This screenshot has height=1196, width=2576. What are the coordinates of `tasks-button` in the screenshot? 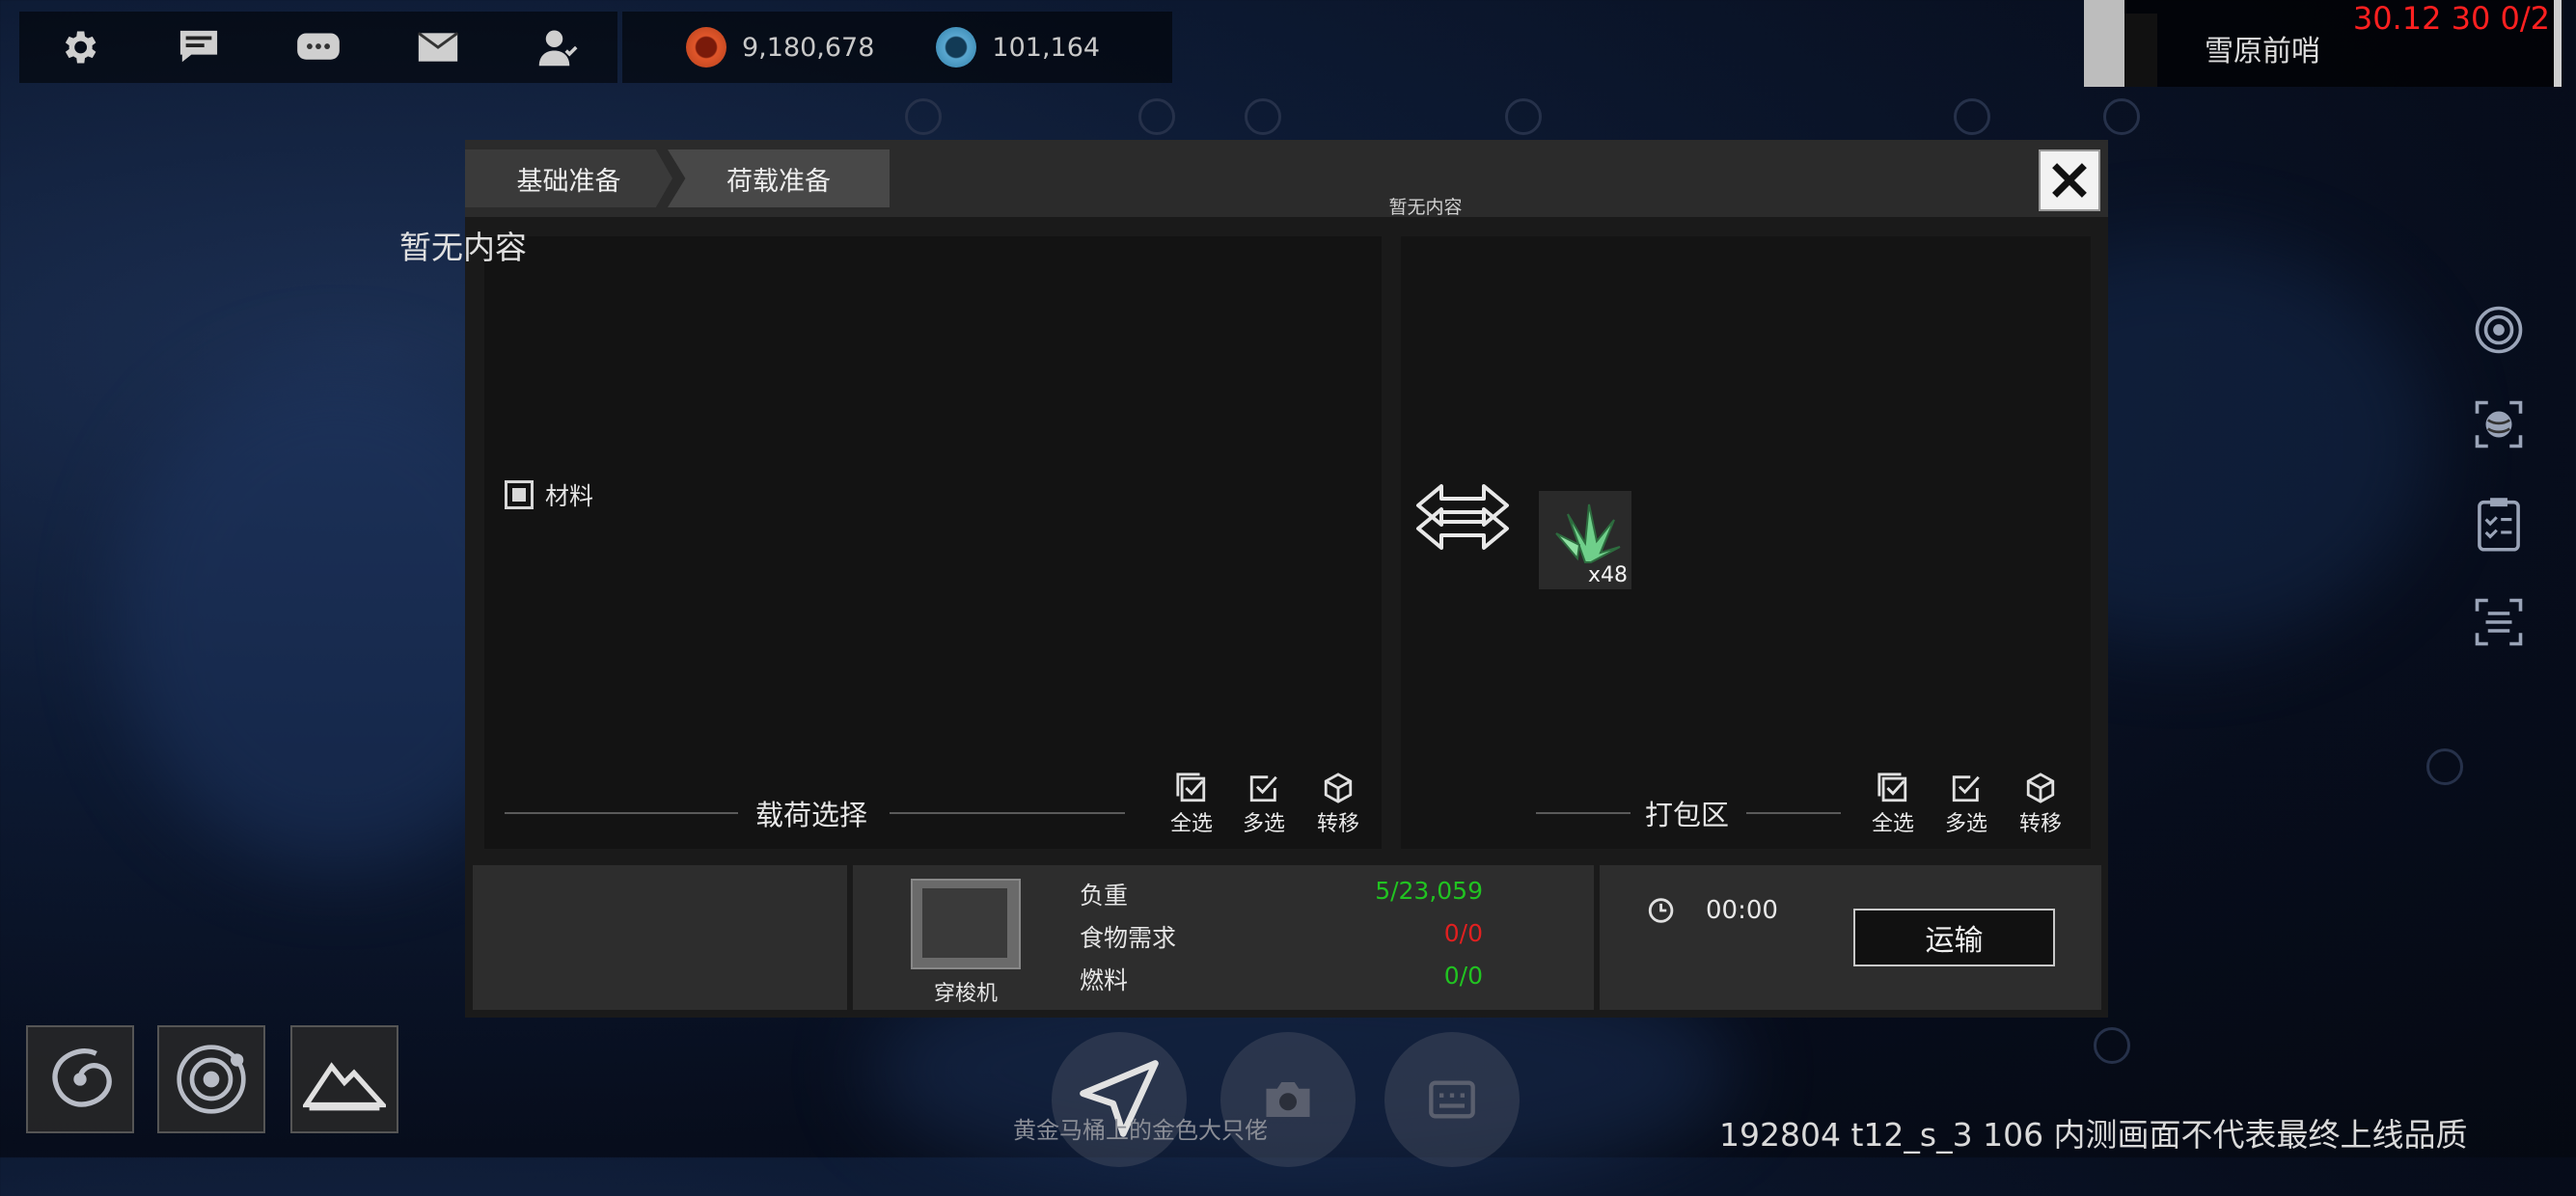 It's located at (2499, 524).